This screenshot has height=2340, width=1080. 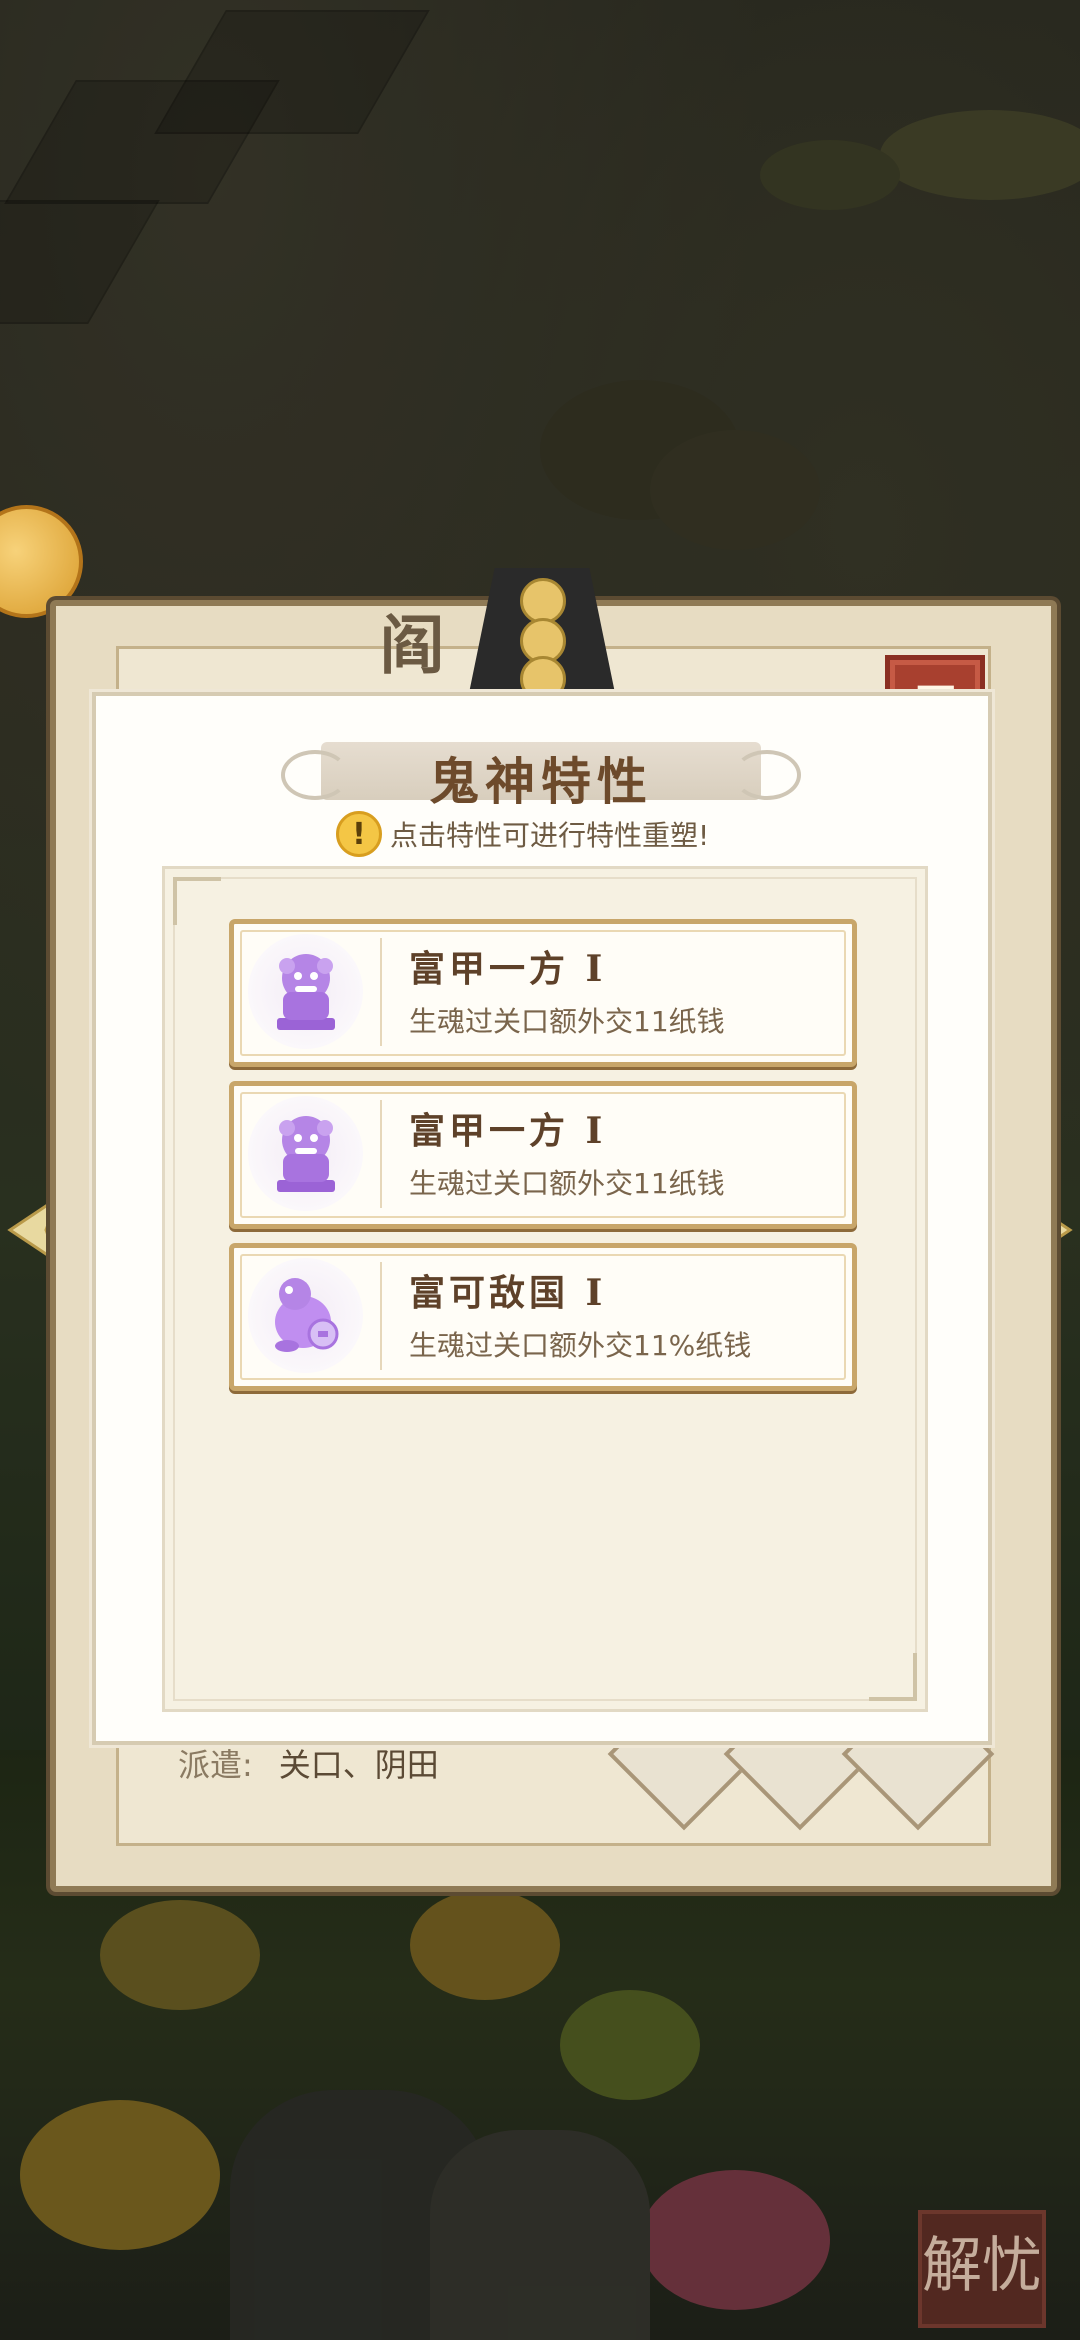 I want to click on trait-description: 生魂过关口额外交11%纸钱, so click(x=580, y=1345).